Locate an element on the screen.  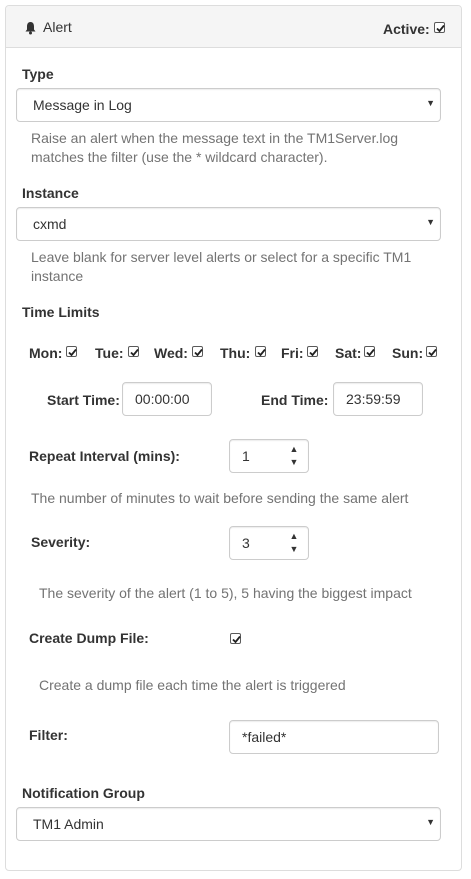
start-time-input: 00:00:00 is located at coordinates (167, 399).